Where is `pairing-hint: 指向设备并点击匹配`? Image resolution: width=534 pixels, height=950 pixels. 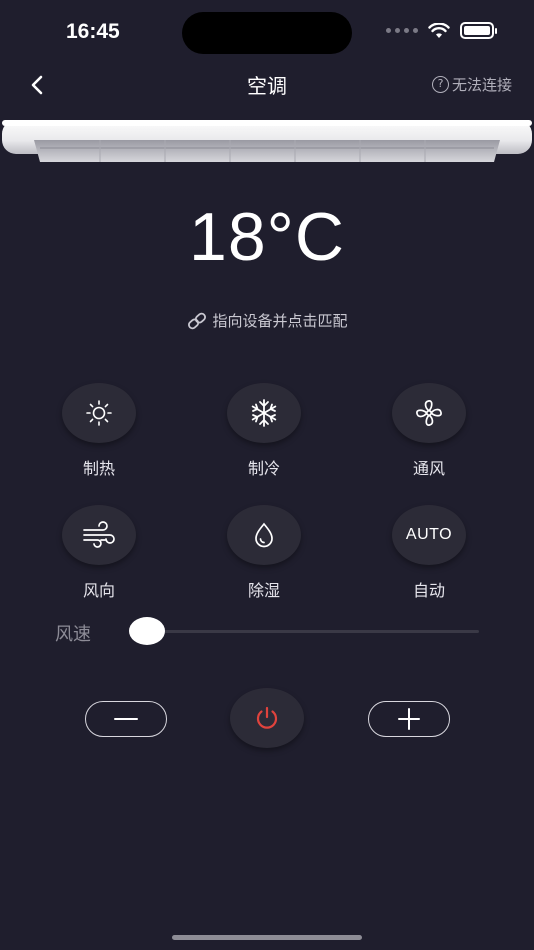 pairing-hint: 指向设备并点击匹配 is located at coordinates (267, 320).